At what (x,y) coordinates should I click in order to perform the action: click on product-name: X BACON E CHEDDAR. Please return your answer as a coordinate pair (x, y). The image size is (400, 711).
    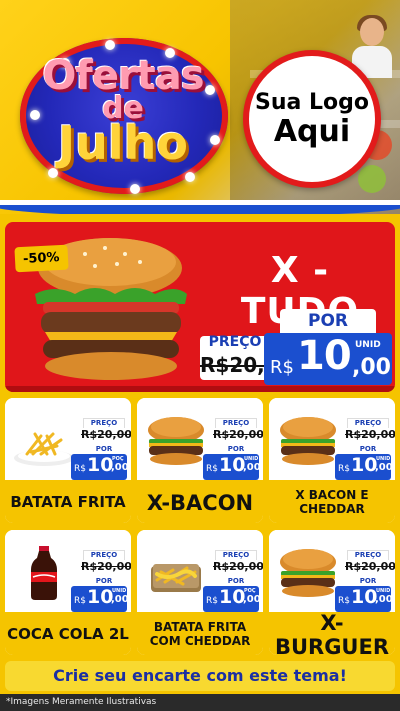
    Looking at the image, I should click on (332, 502).